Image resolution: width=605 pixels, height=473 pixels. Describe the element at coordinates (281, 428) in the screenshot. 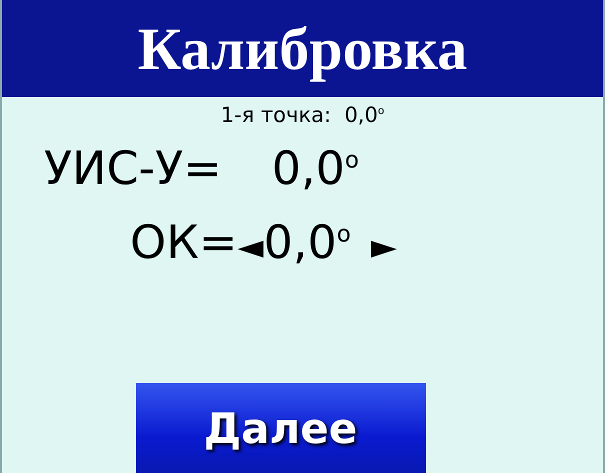

I see `next-button: Далее` at that location.